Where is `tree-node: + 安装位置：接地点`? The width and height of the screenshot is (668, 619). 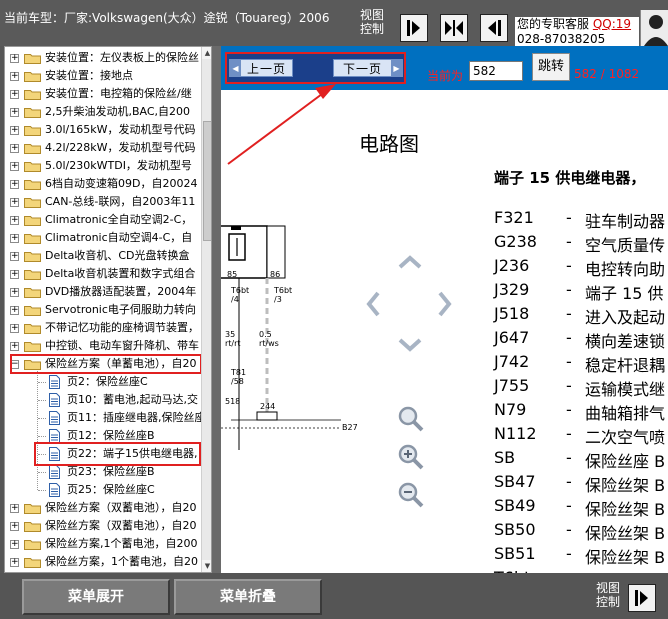
tree-node: + 安装位置：接地点 is located at coordinates (103, 76).